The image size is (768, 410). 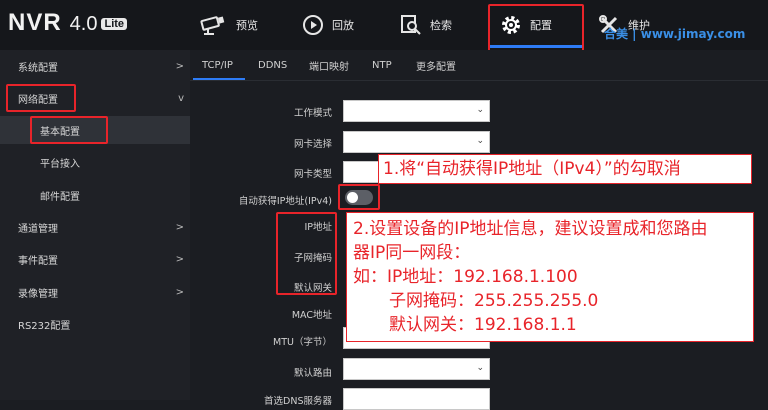 What do you see at coordinates (313, 25) in the screenshot?
I see `playback-icon` at bounding box center [313, 25].